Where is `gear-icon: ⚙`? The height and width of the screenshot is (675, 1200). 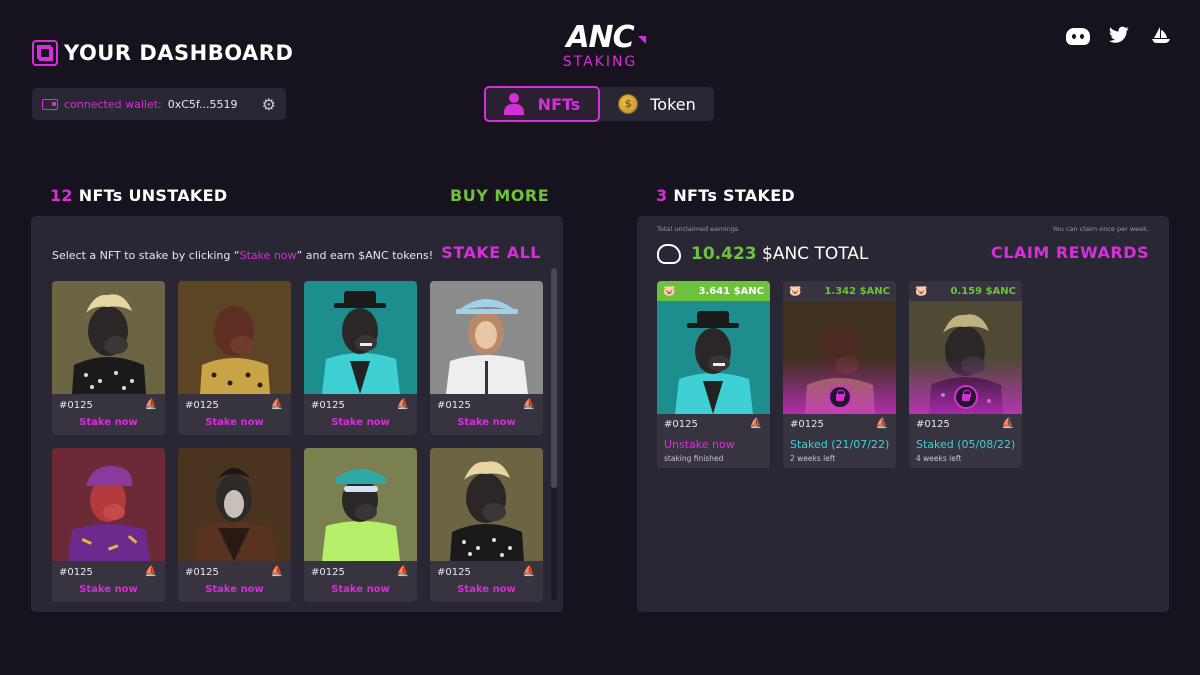 gear-icon: ⚙ is located at coordinates (269, 104).